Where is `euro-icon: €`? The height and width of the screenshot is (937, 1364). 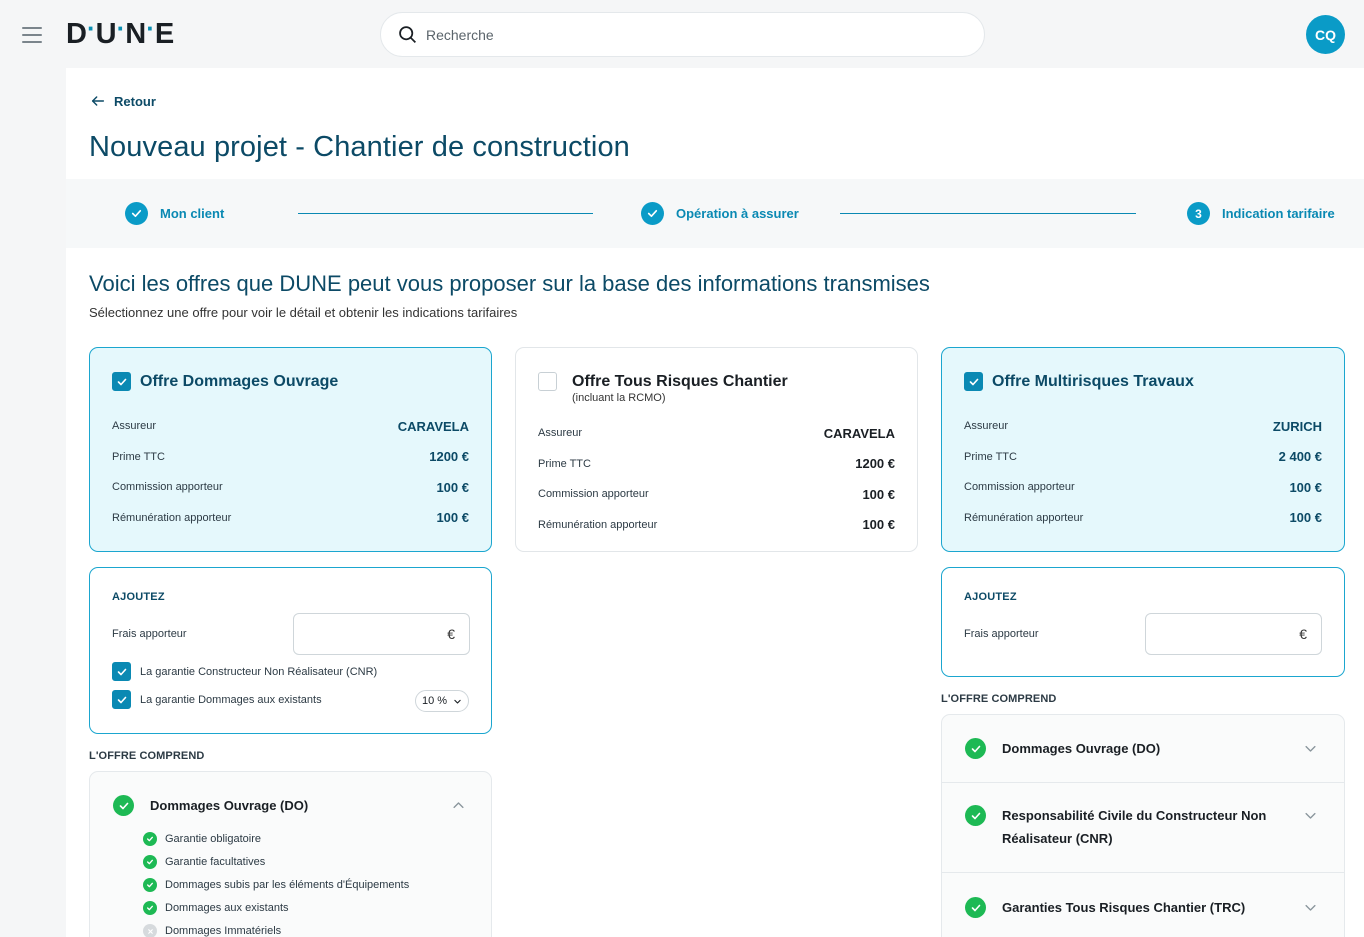
euro-icon: € is located at coordinates (1303, 634).